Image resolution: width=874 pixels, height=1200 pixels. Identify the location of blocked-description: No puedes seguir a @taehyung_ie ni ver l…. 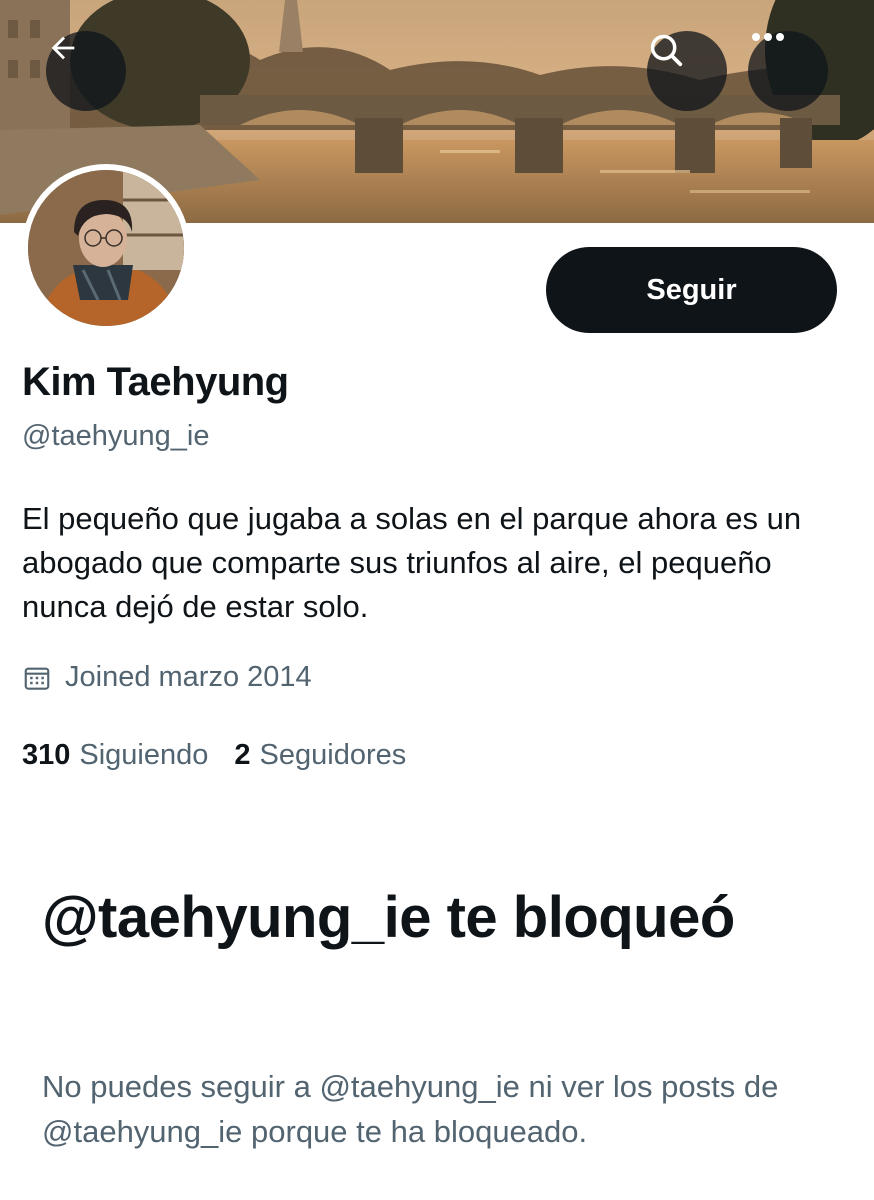
(410, 1109).